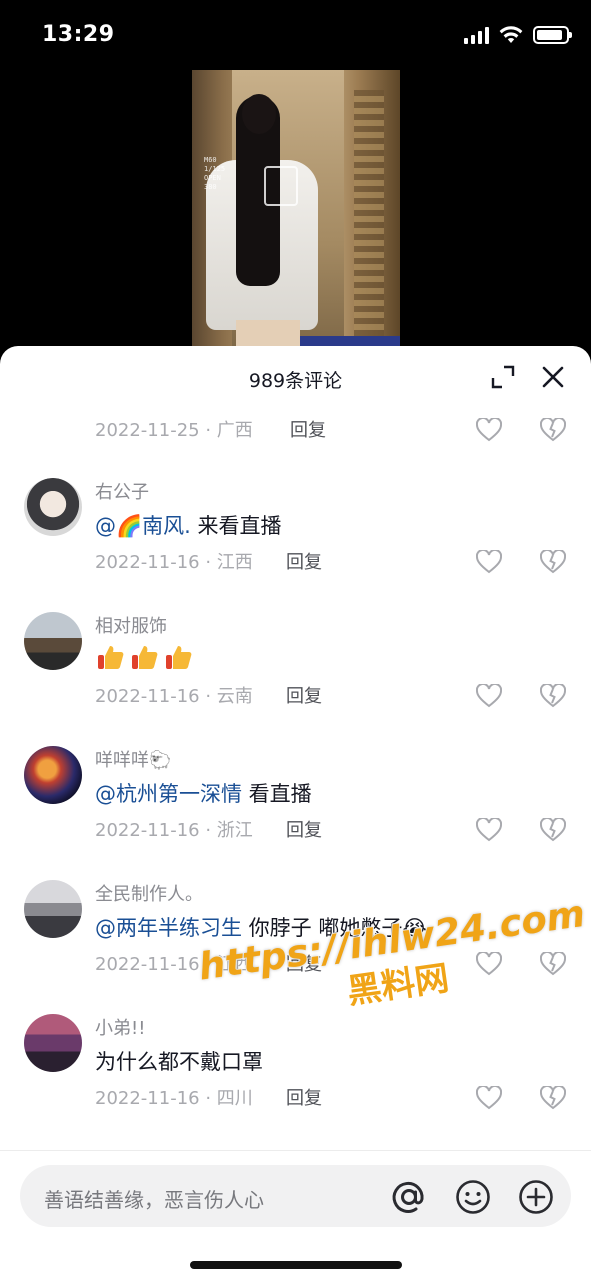  What do you see at coordinates (215, 173) in the screenshot?
I see `video-overlay-text: M60 1/125 OPEN 380` at bounding box center [215, 173].